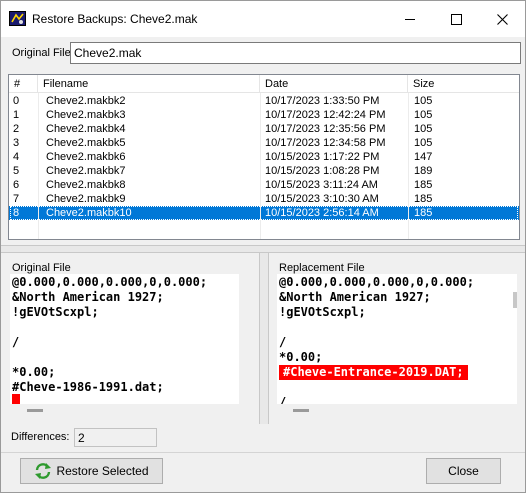 The width and height of the screenshot is (526, 493). I want to click on row-filename: Cheve2.makbk7, so click(86, 171).